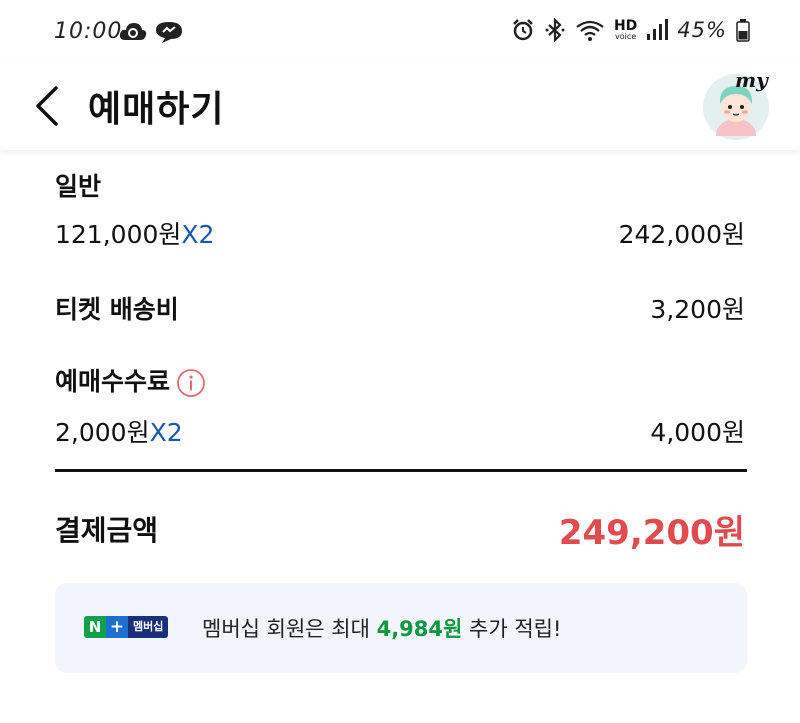 This screenshot has width=800, height=723. What do you see at coordinates (743, 30) in the screenshot?
I see `battery-icon` at bounding box center [743, 30].